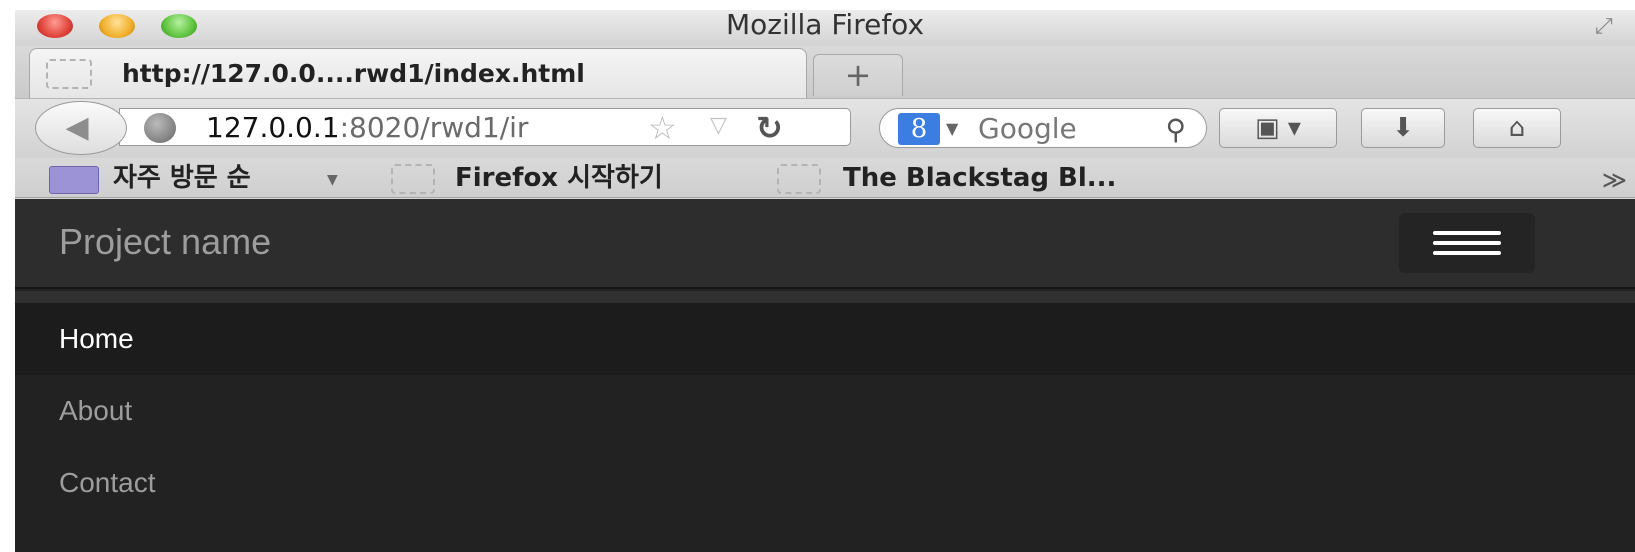 This screenshot has height=552, width=1635. I want to click on tab-active: http://127.0.0....rwd1/index.html, so click(418, 73).